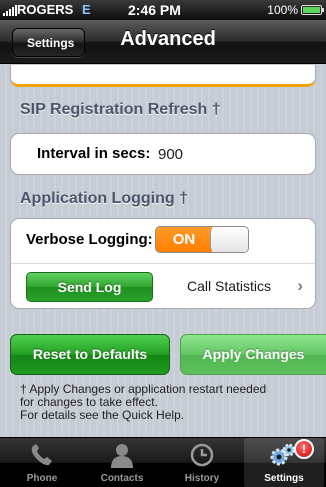 Image resolution: width=326 pixels, height=487 pixels. I want to click on tab-phone: Phone, so click(42, 462).